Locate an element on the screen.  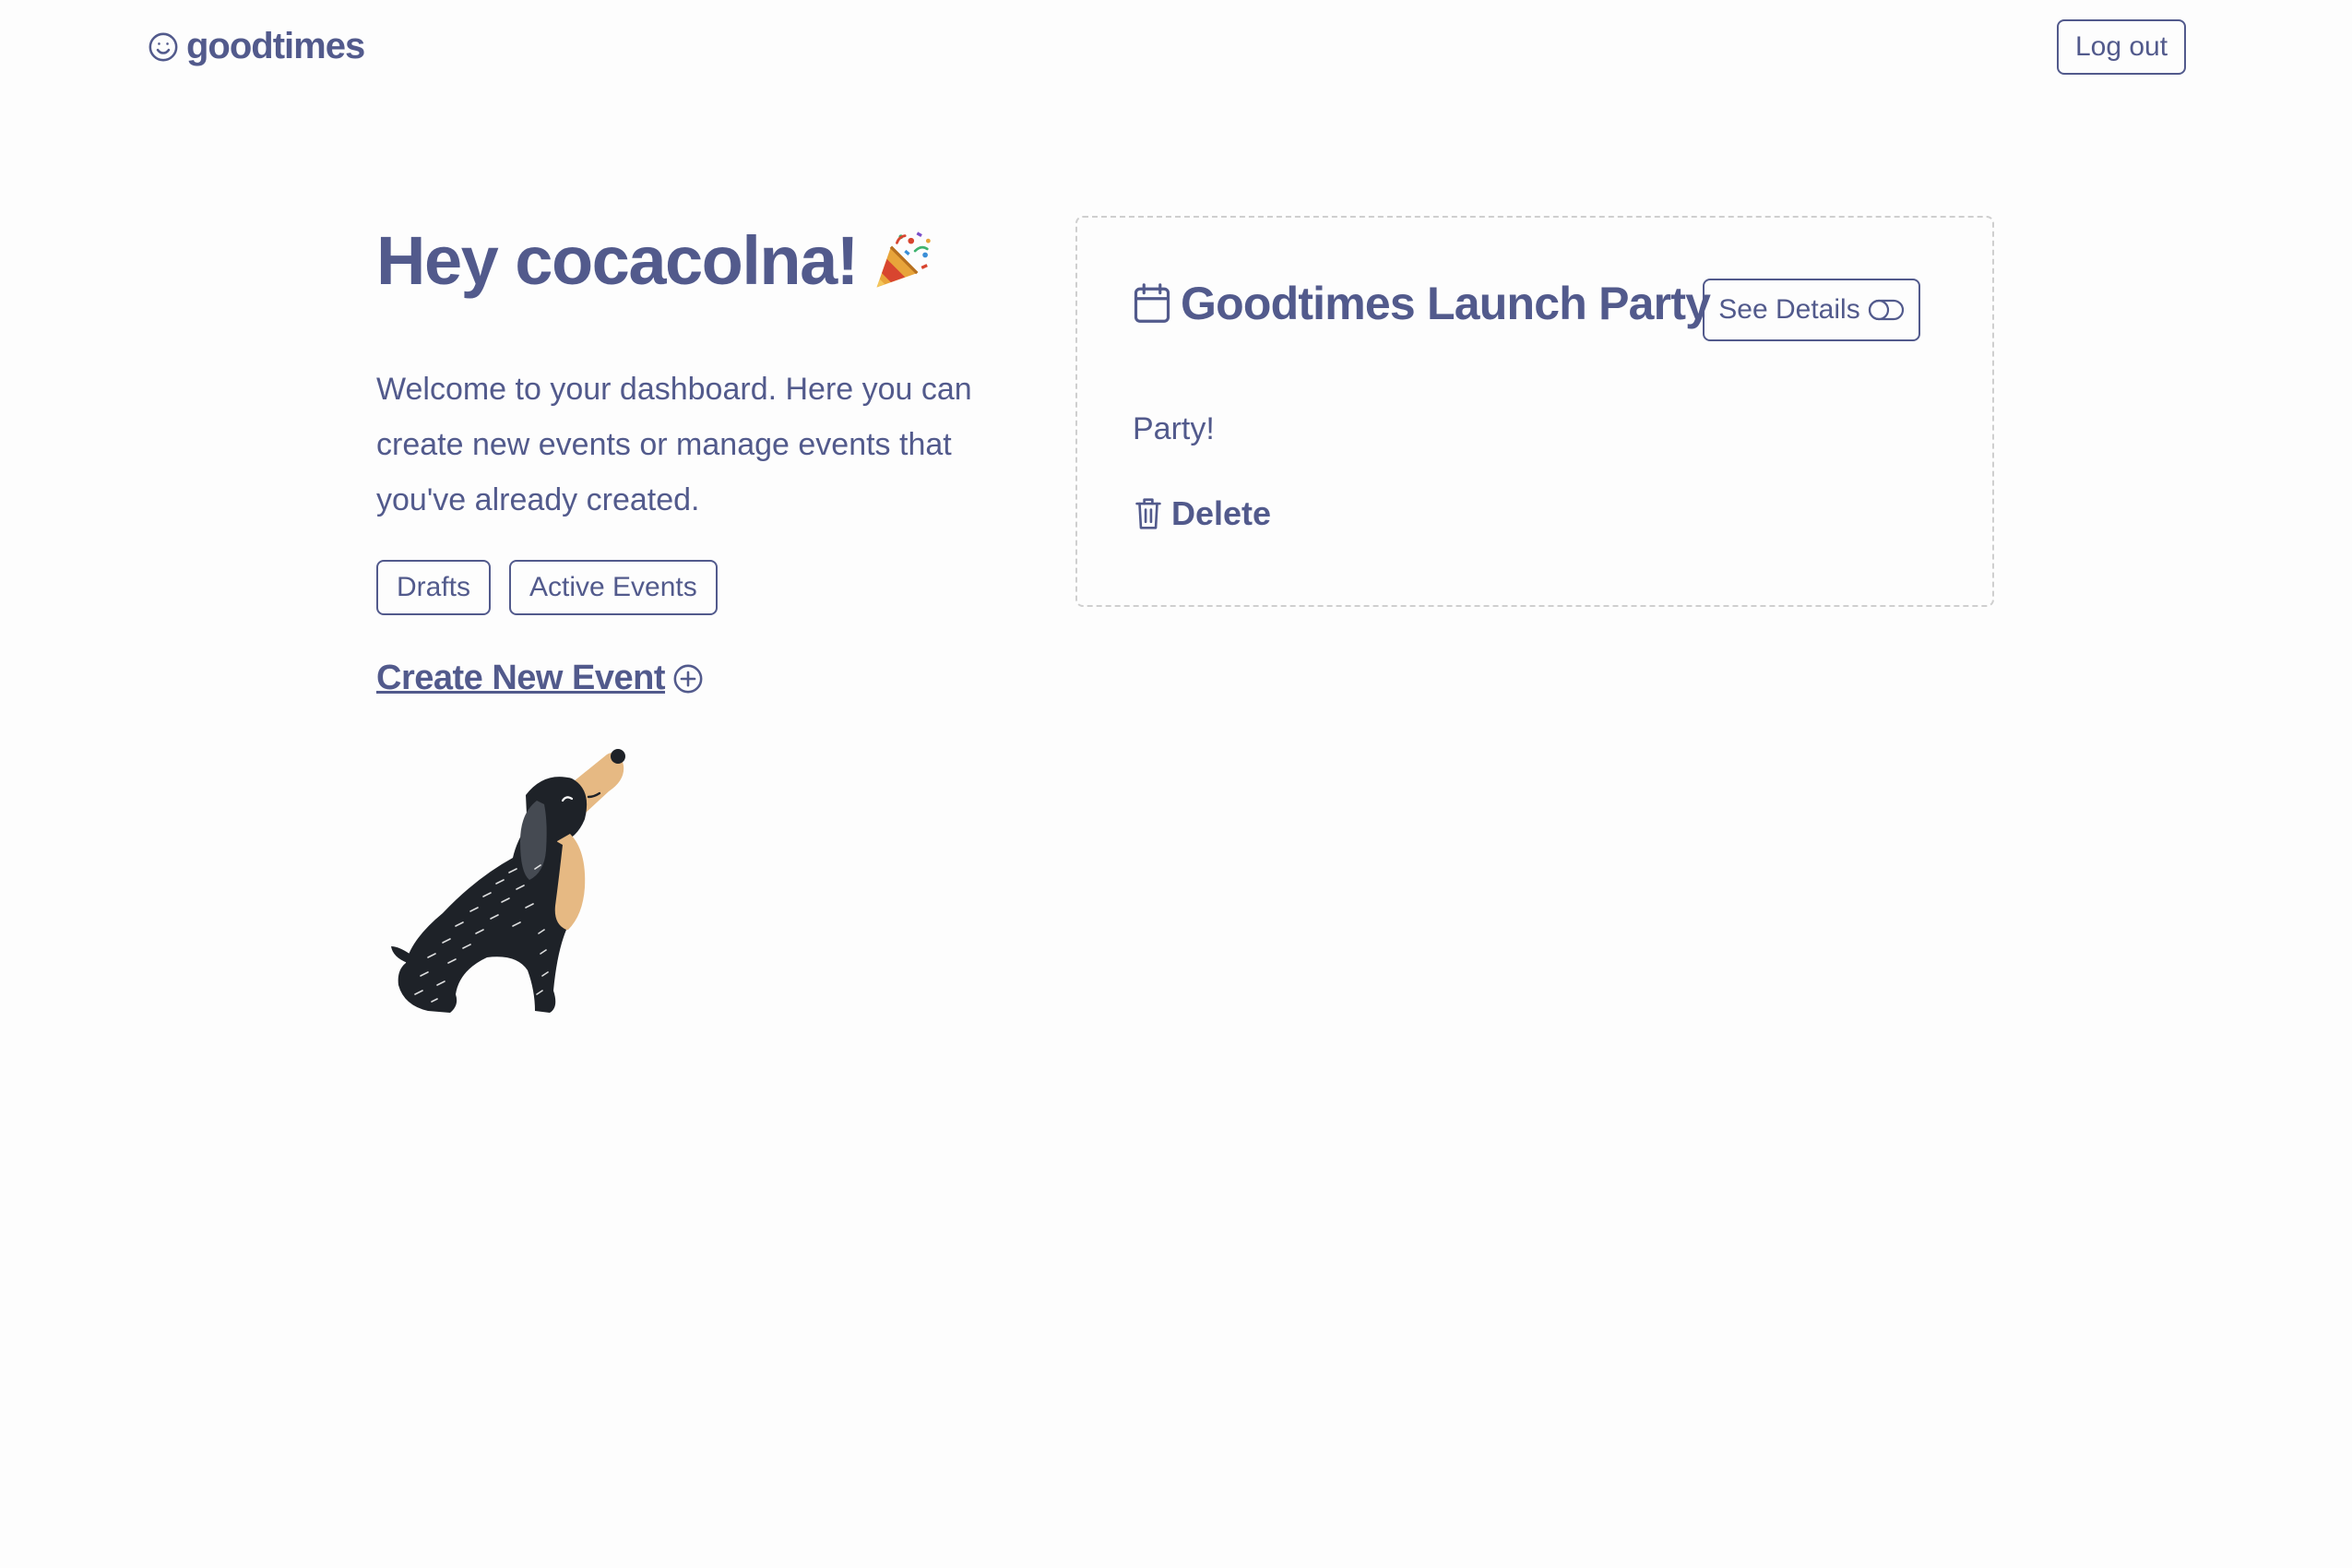
plus-circle-icon is located at coordinates (688, 678).